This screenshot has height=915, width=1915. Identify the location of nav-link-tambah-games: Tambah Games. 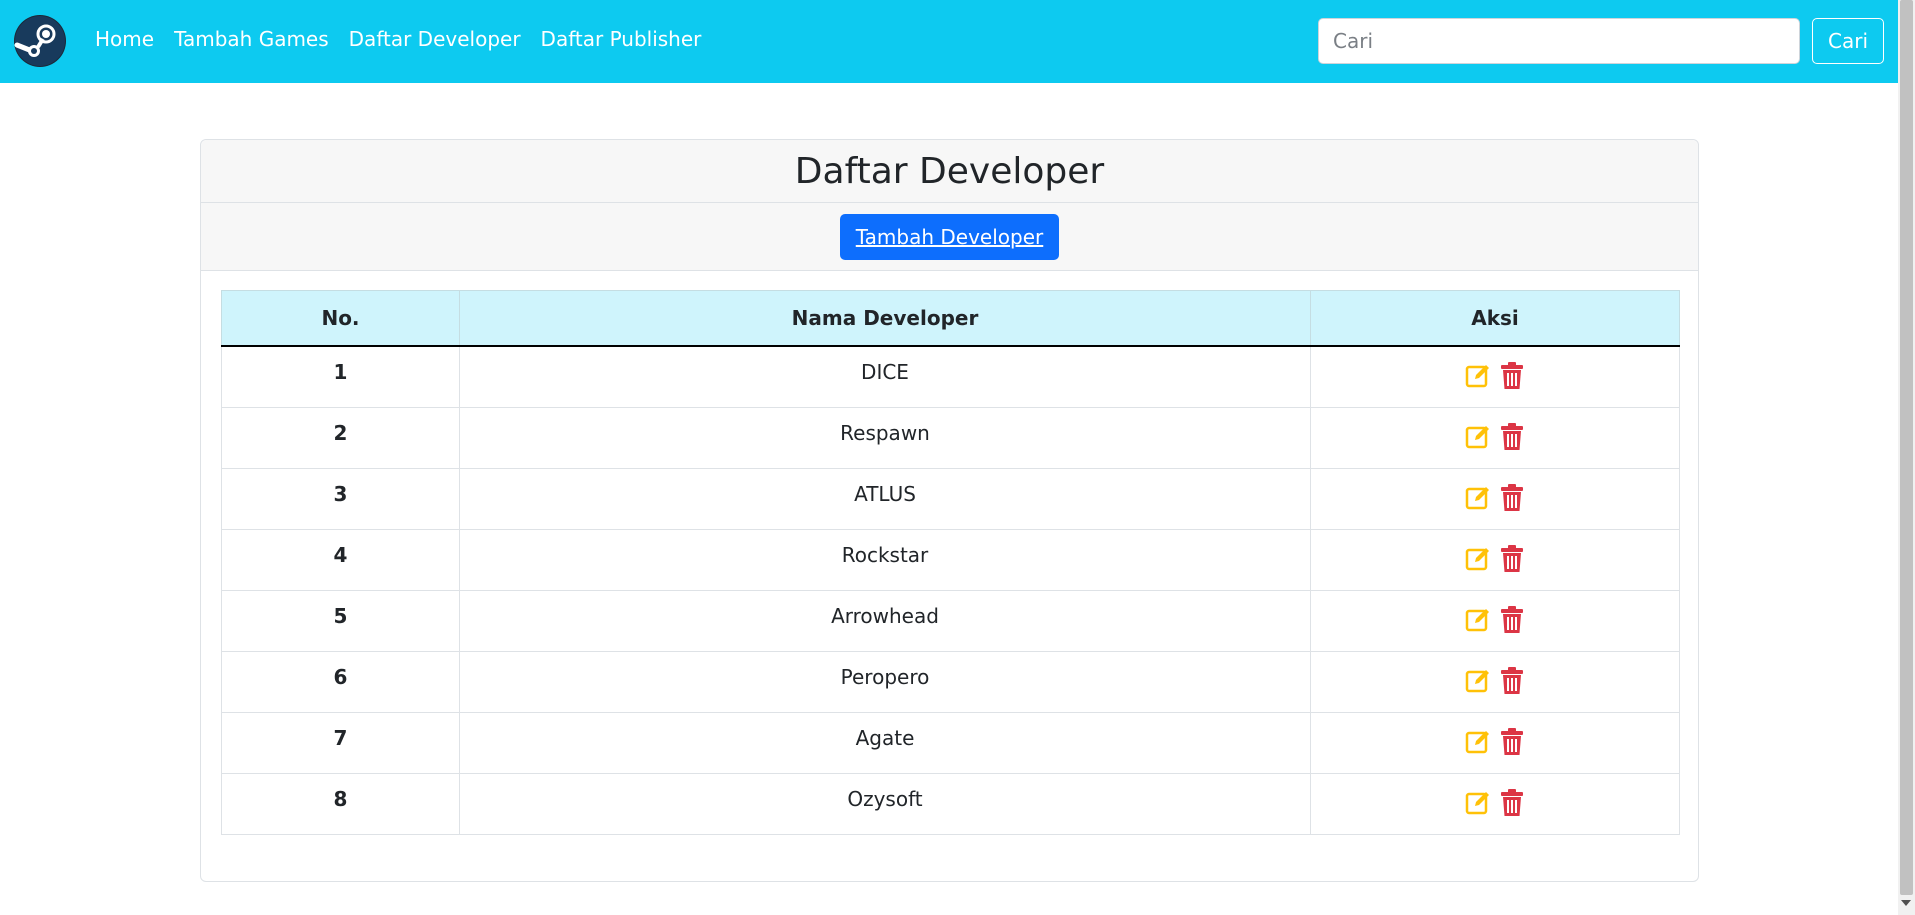
(251, 39).